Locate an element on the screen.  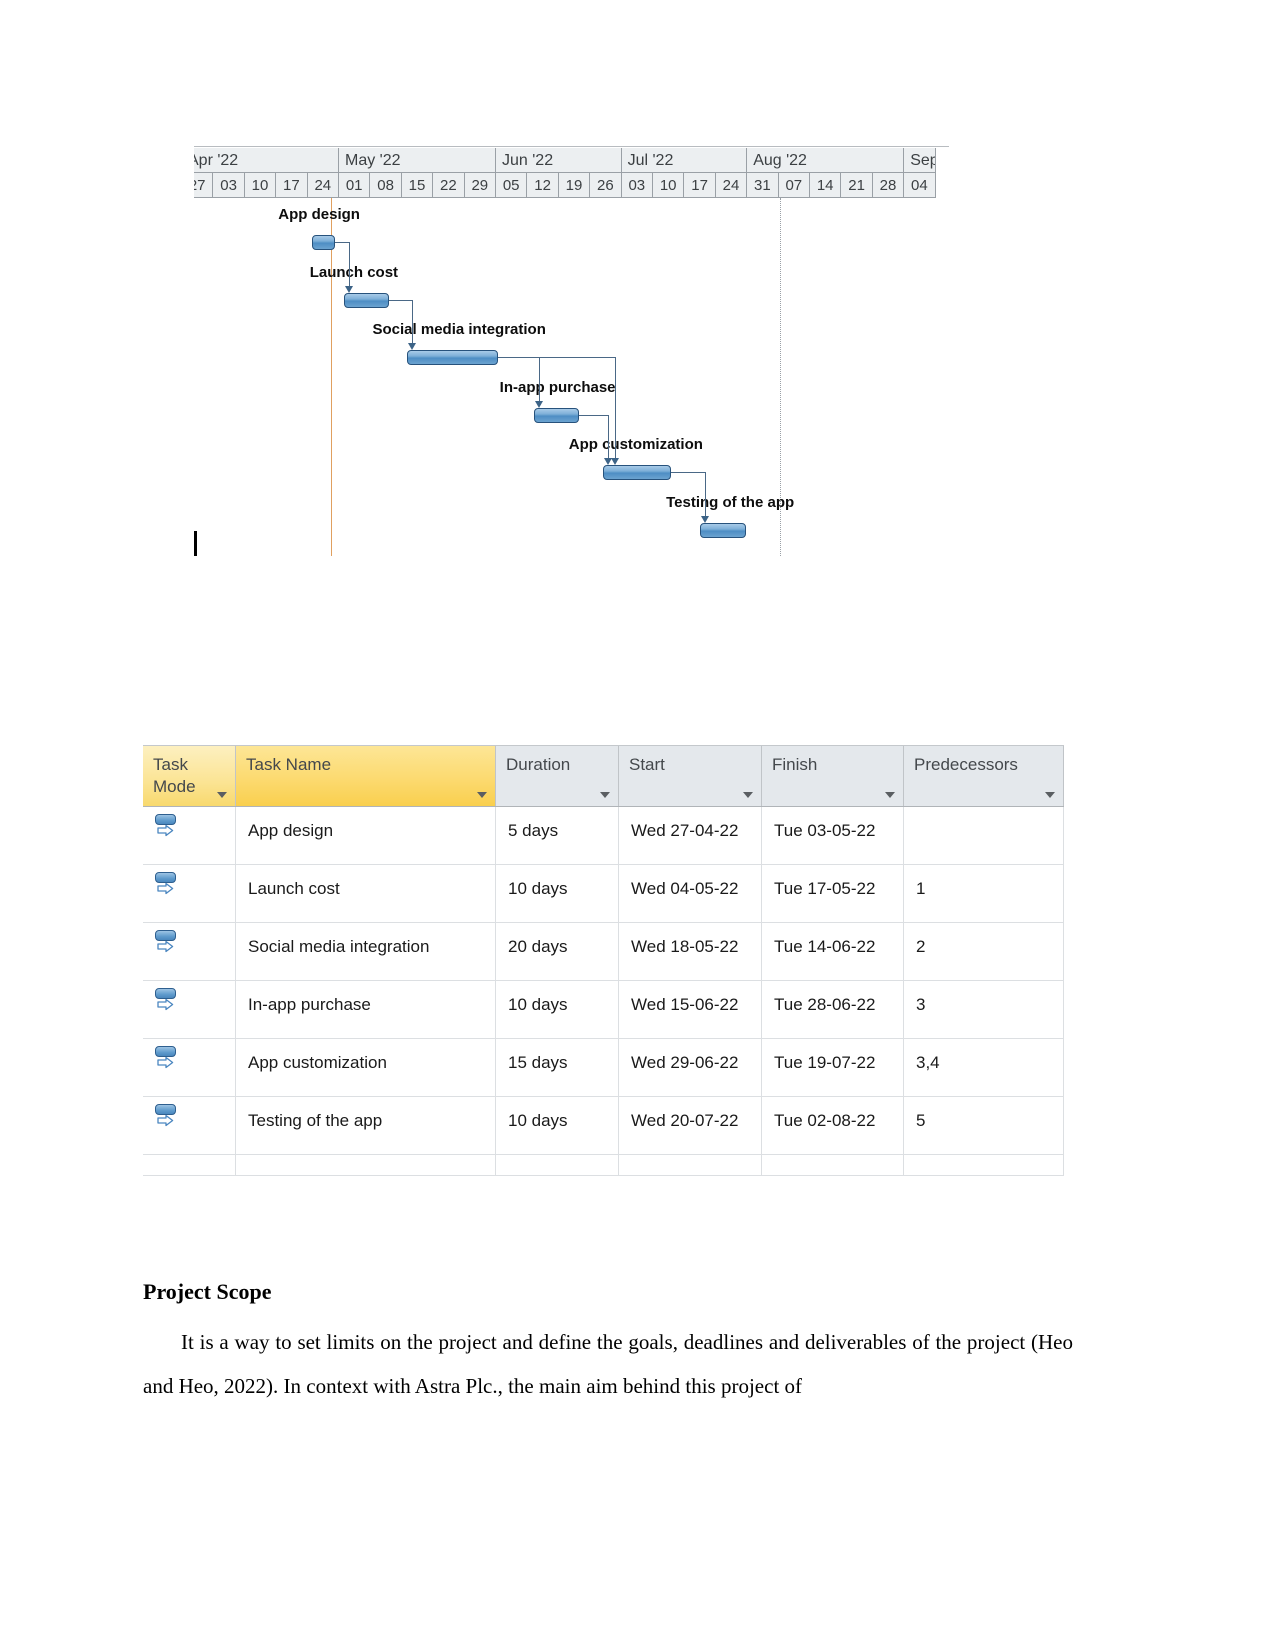
column-header-finish: Finish is located at coordinates (833, 776).